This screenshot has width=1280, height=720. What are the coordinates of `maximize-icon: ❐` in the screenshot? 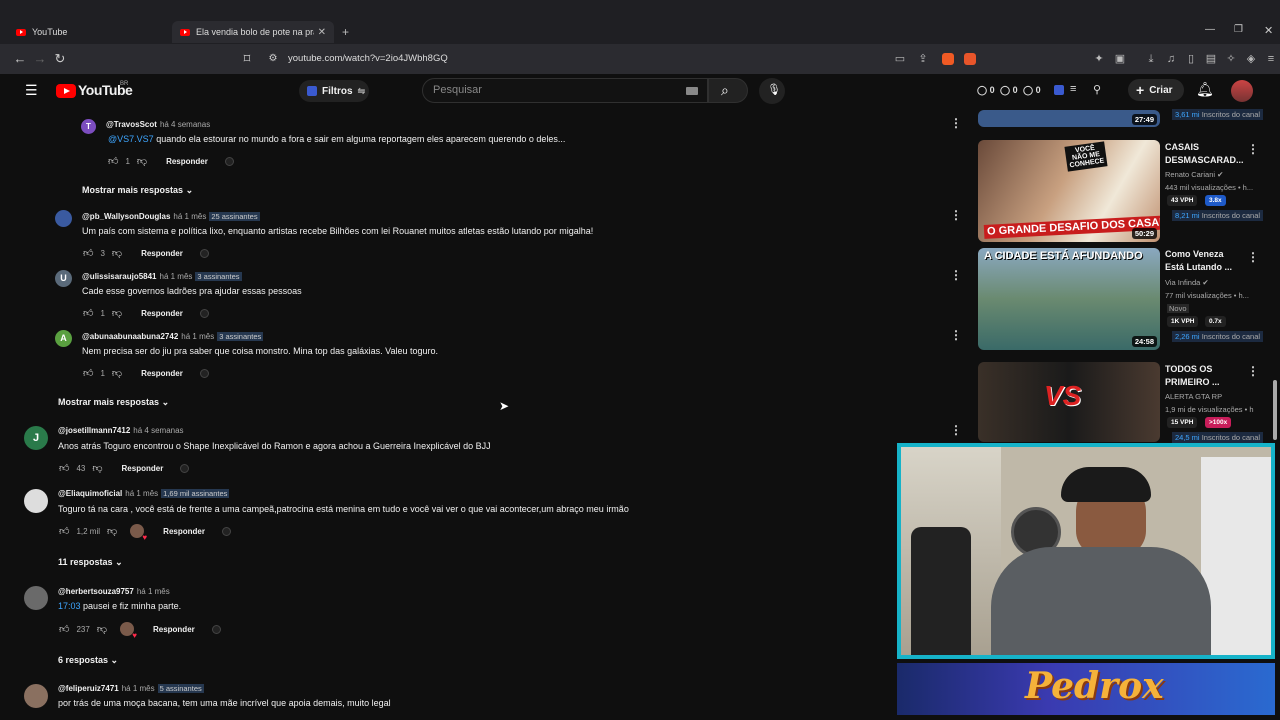 It's located at (1238, 29).